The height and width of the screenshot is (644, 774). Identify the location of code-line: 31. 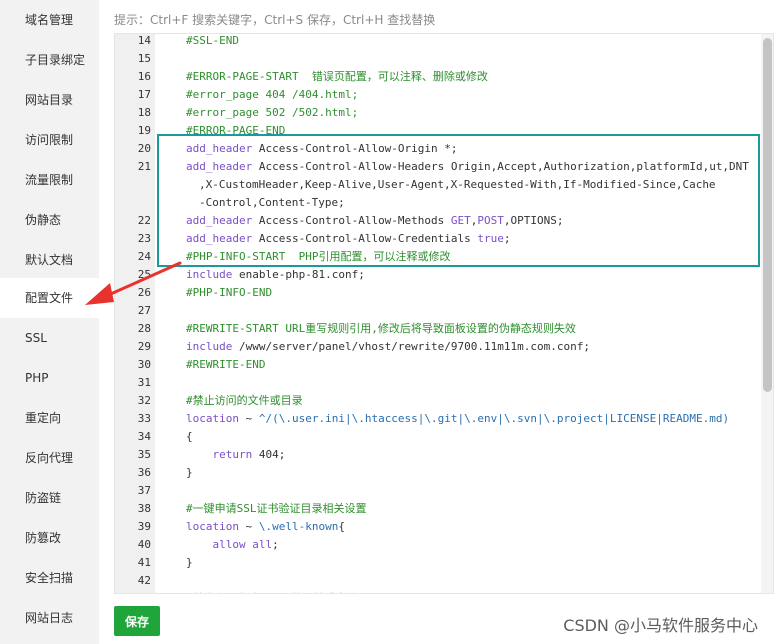
(437, 383).